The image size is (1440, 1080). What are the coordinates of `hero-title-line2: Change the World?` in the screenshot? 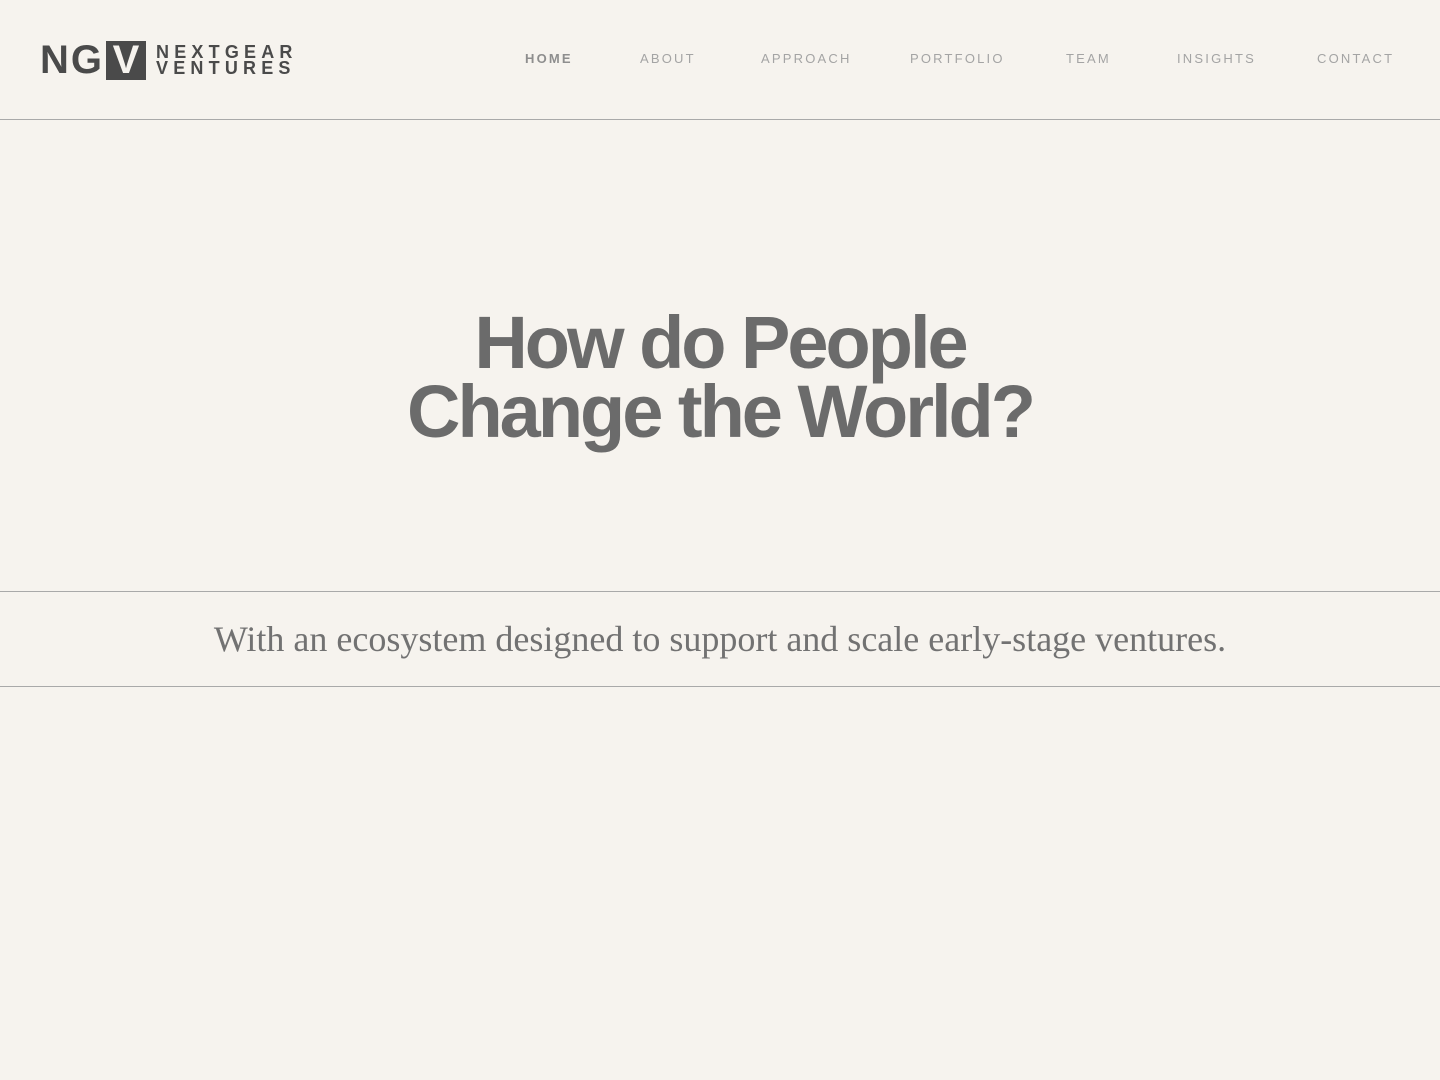 It's located at (721, 411).